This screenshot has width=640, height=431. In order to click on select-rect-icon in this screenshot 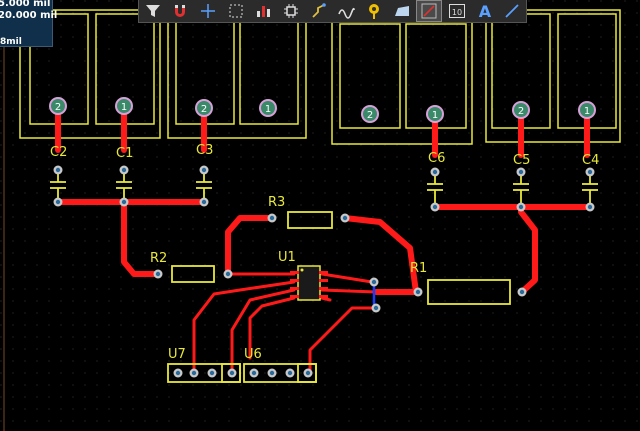, I will do `click(236, 11)`.